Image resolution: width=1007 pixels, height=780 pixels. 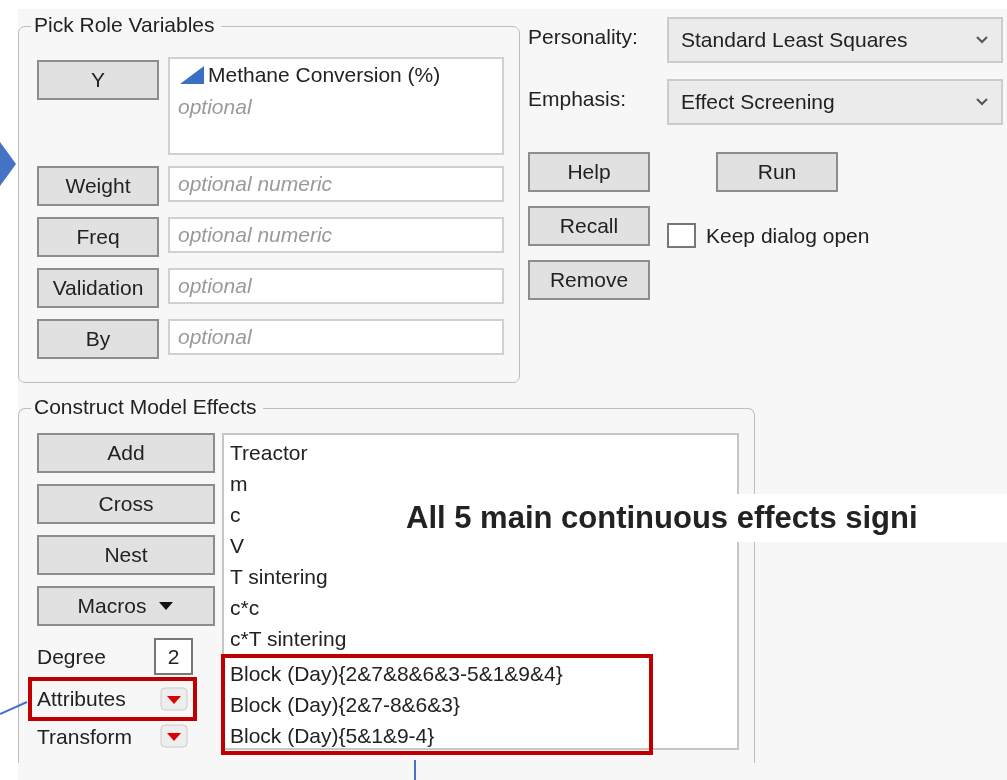 What do you see at coordinates (396, 673) in the screenshot?
I see `effect-item: Block (Day){2&7&8&6&3-5&1&9&4}` at bounding box center [396, 673].